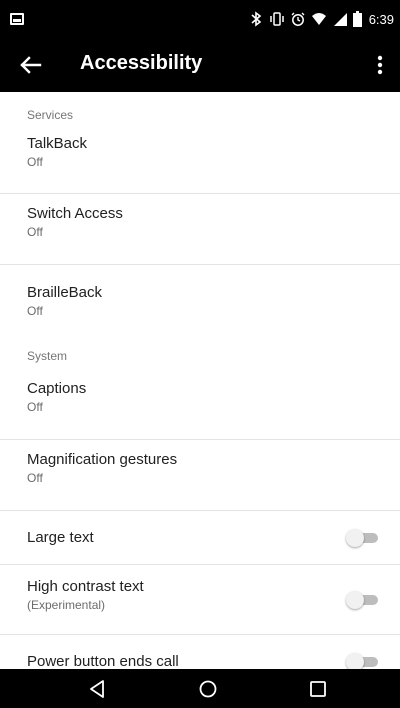 This screenshot has height=708, width=400. Describe the element at coordinates (60, 537) in the screenshot. I see `item-title: Large text` at that location.